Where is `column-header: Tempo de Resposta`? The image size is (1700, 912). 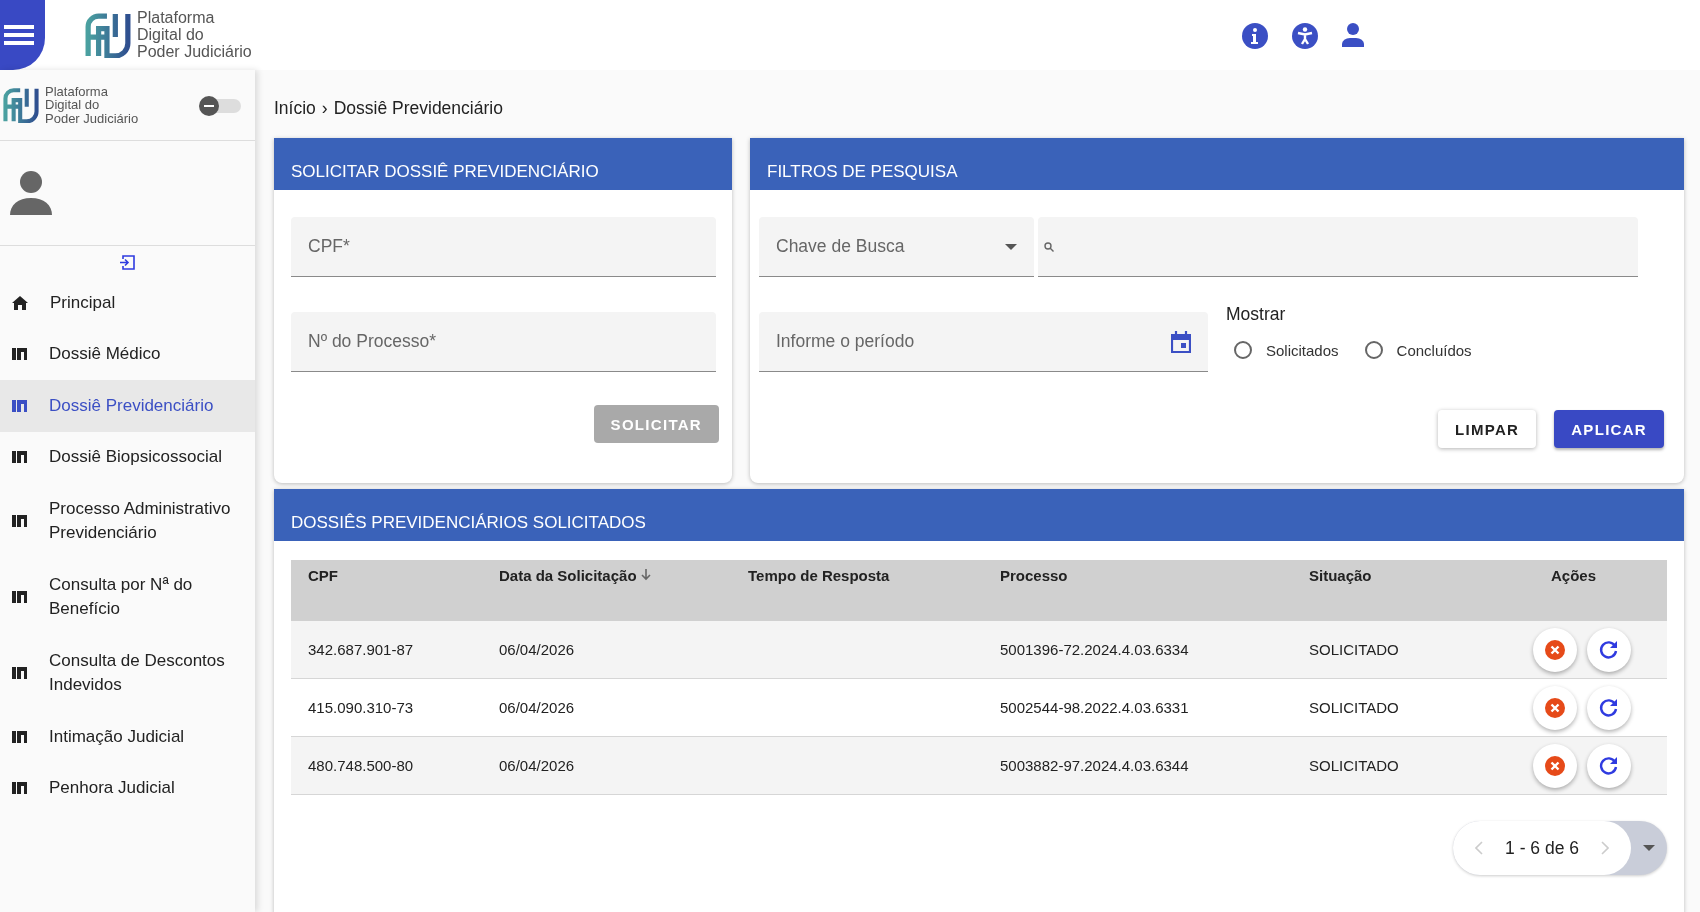
column-header: Tempo de Resposta is located at coordinates (857, 590).